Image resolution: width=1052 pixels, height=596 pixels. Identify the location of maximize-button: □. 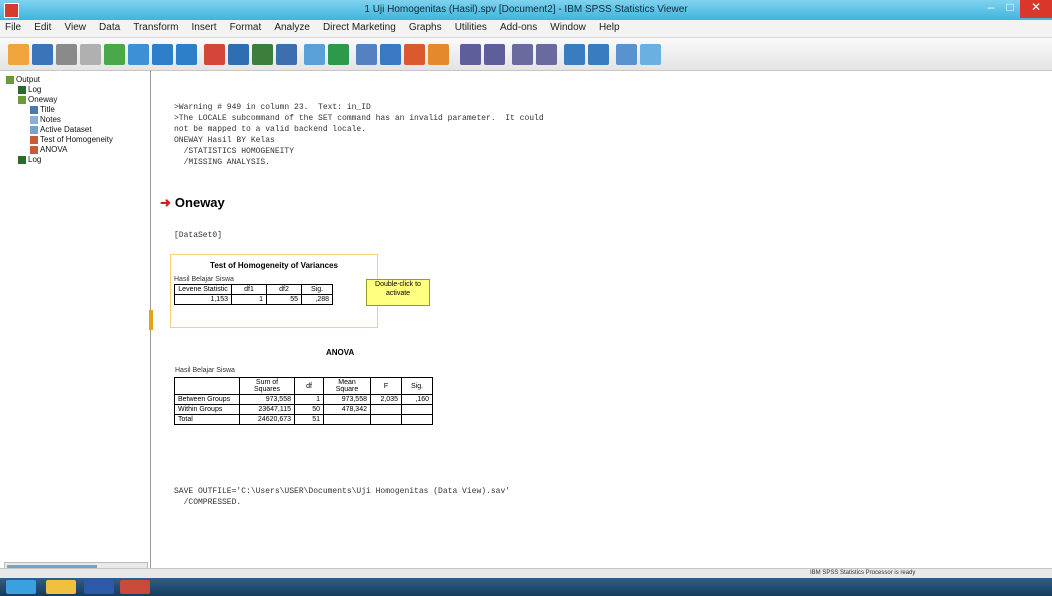
(1010, 9).